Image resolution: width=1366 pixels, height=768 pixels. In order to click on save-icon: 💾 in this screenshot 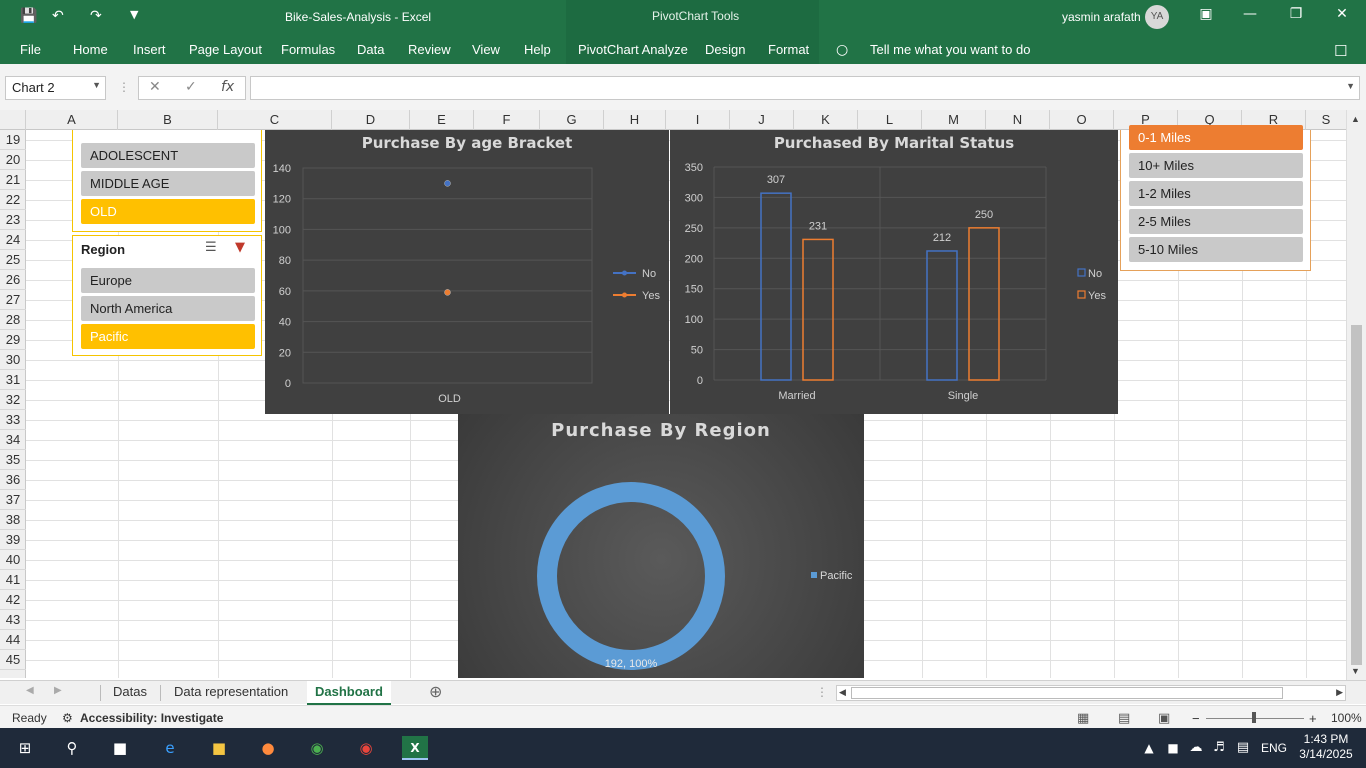, I will do `click(28, 16)`.